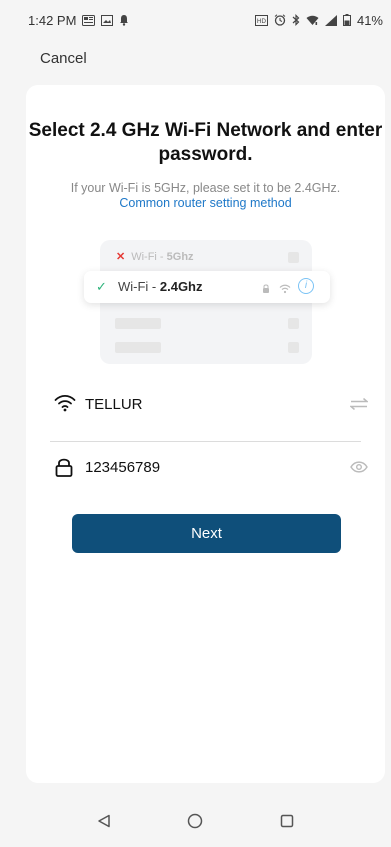 The image size is (391, 847). Describe the element at coordinates (211, 405) in the screenshot. I see `wifi-network-field: TELLUR` at that location.